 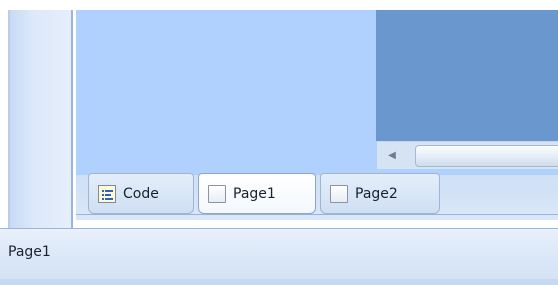 What do you see at coordinates (467, 75) in the screenshot?
I see `dark-panel` at bounding box center [467, 75].